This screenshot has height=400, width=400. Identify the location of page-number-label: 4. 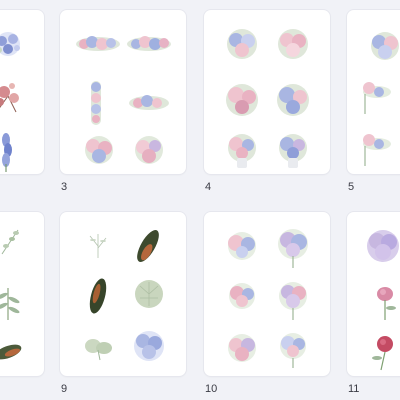
(208, 187).